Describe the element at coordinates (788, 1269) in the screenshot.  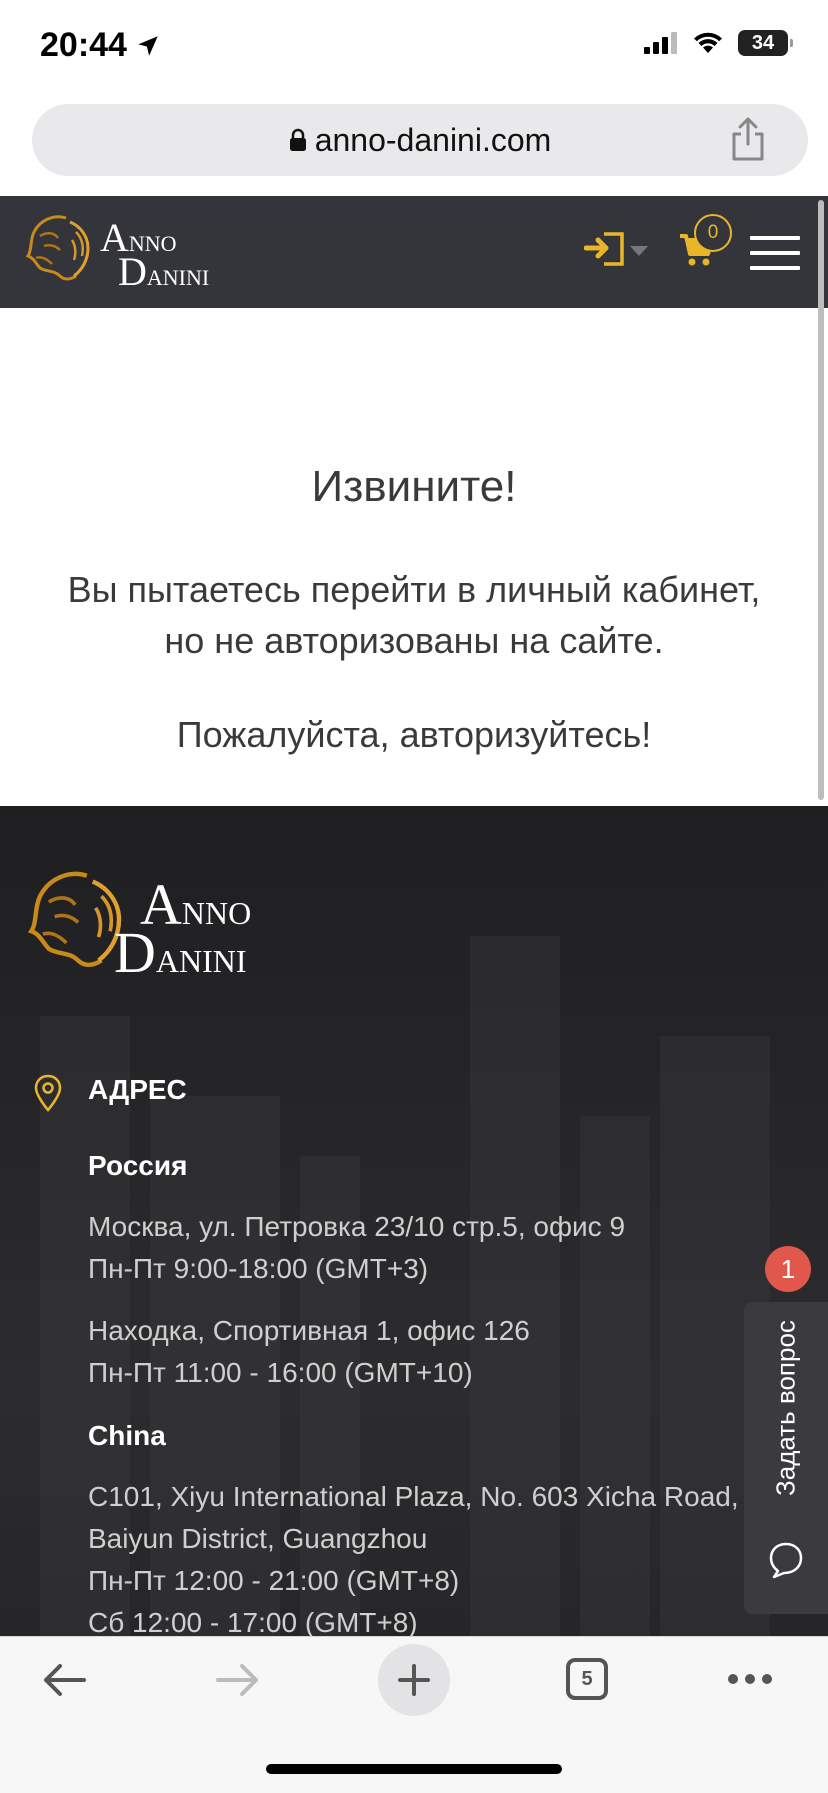
I see `chat-notification-badge: 1` at that location.